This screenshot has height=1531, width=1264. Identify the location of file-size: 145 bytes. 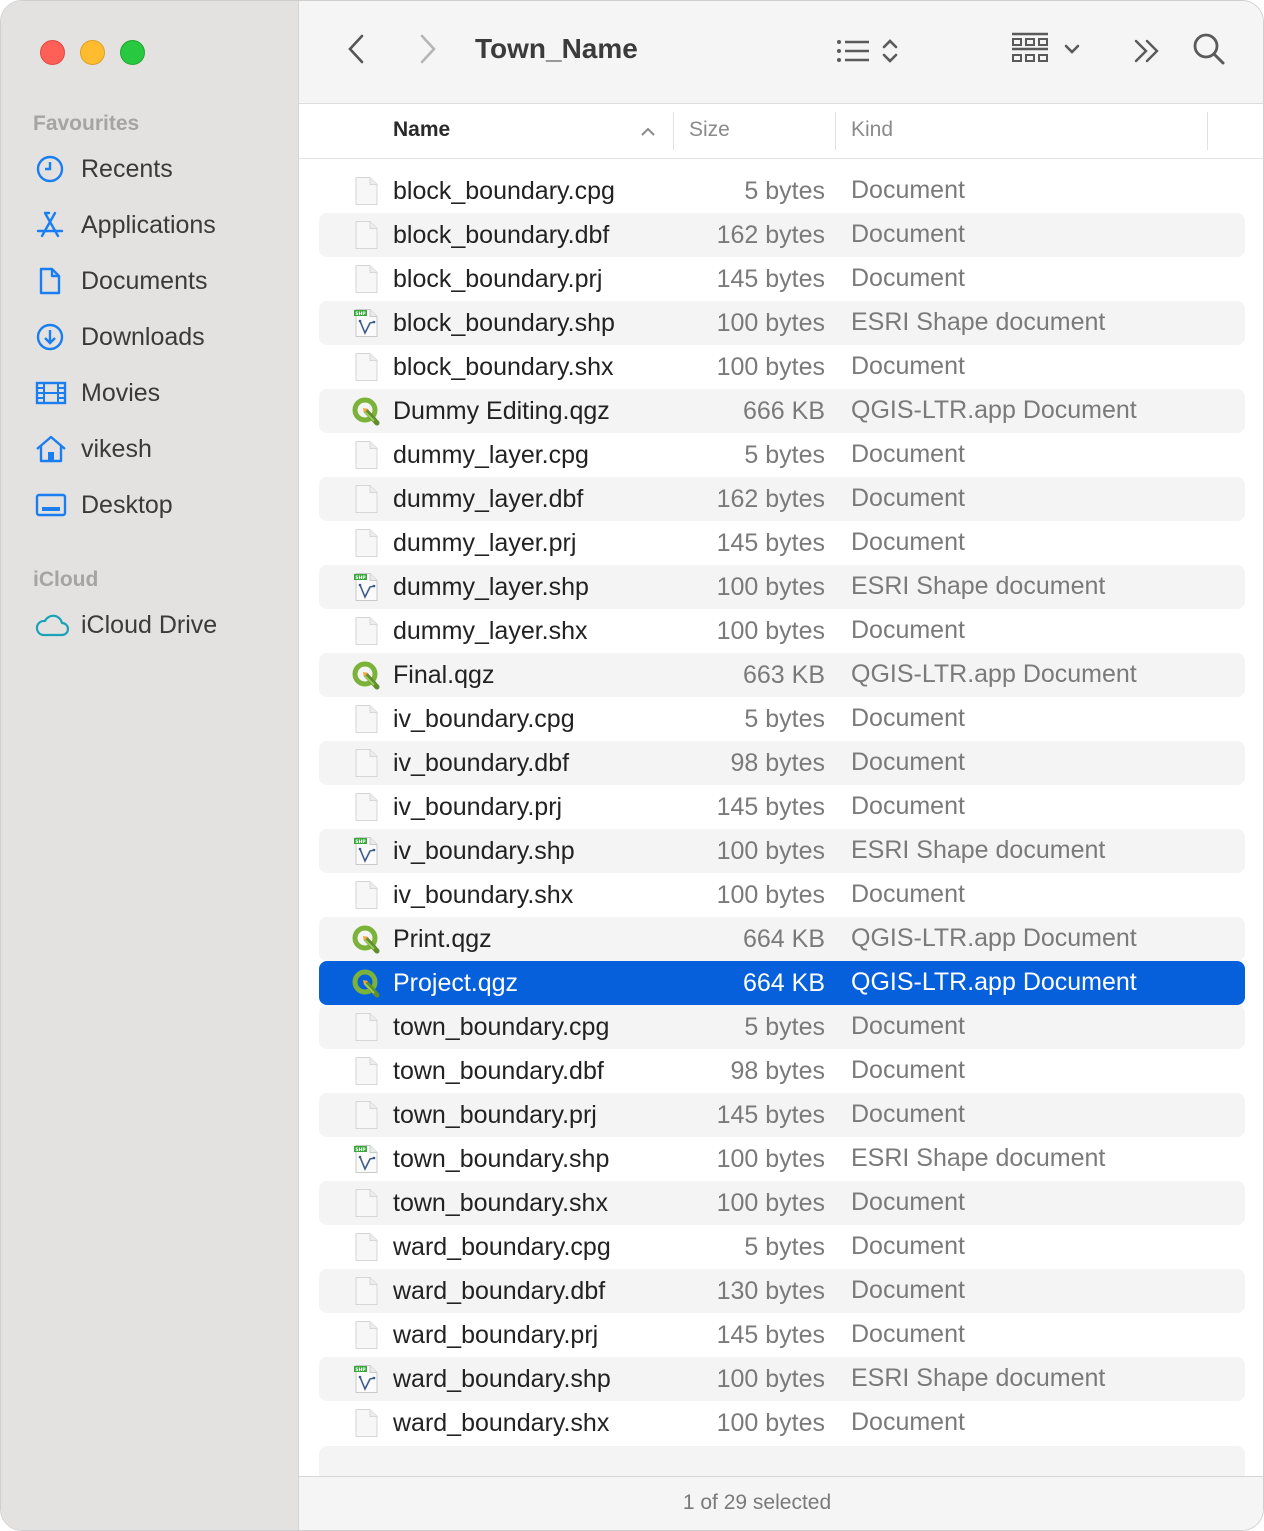
(770, 543).